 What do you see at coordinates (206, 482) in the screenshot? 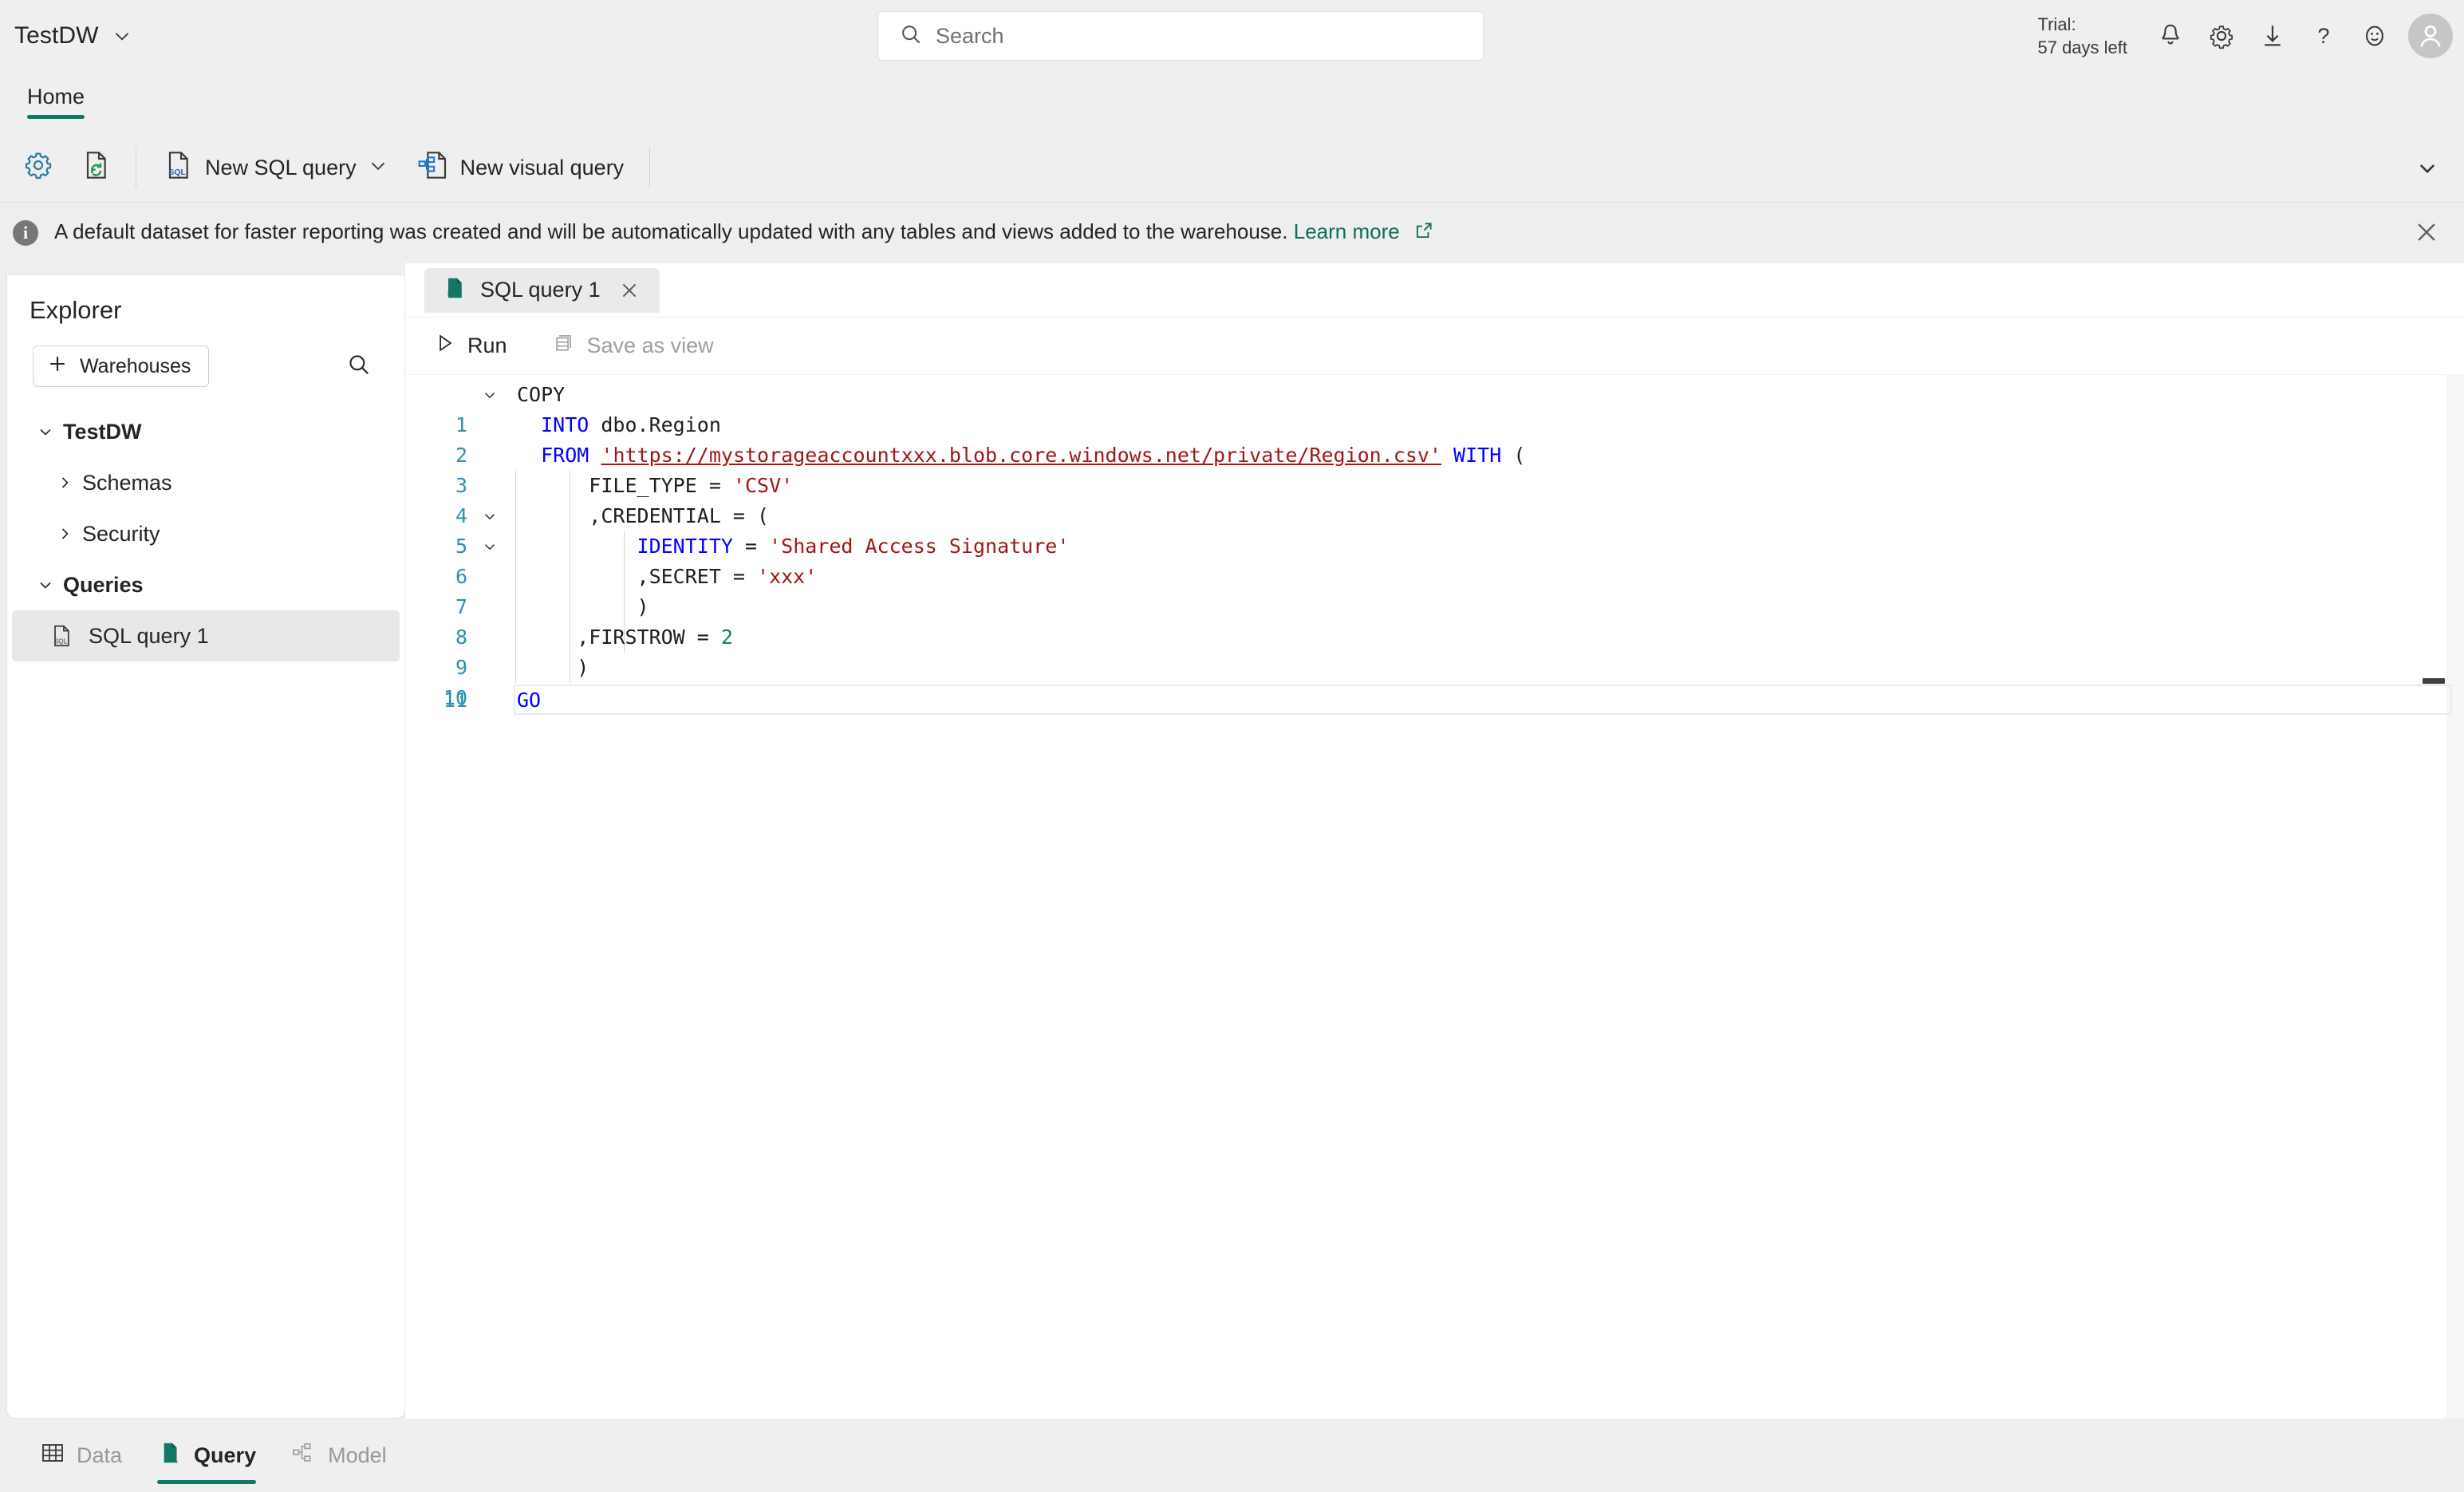
I see `sidebar-item-schemas: Schemas` at bounding box center [206, 482].